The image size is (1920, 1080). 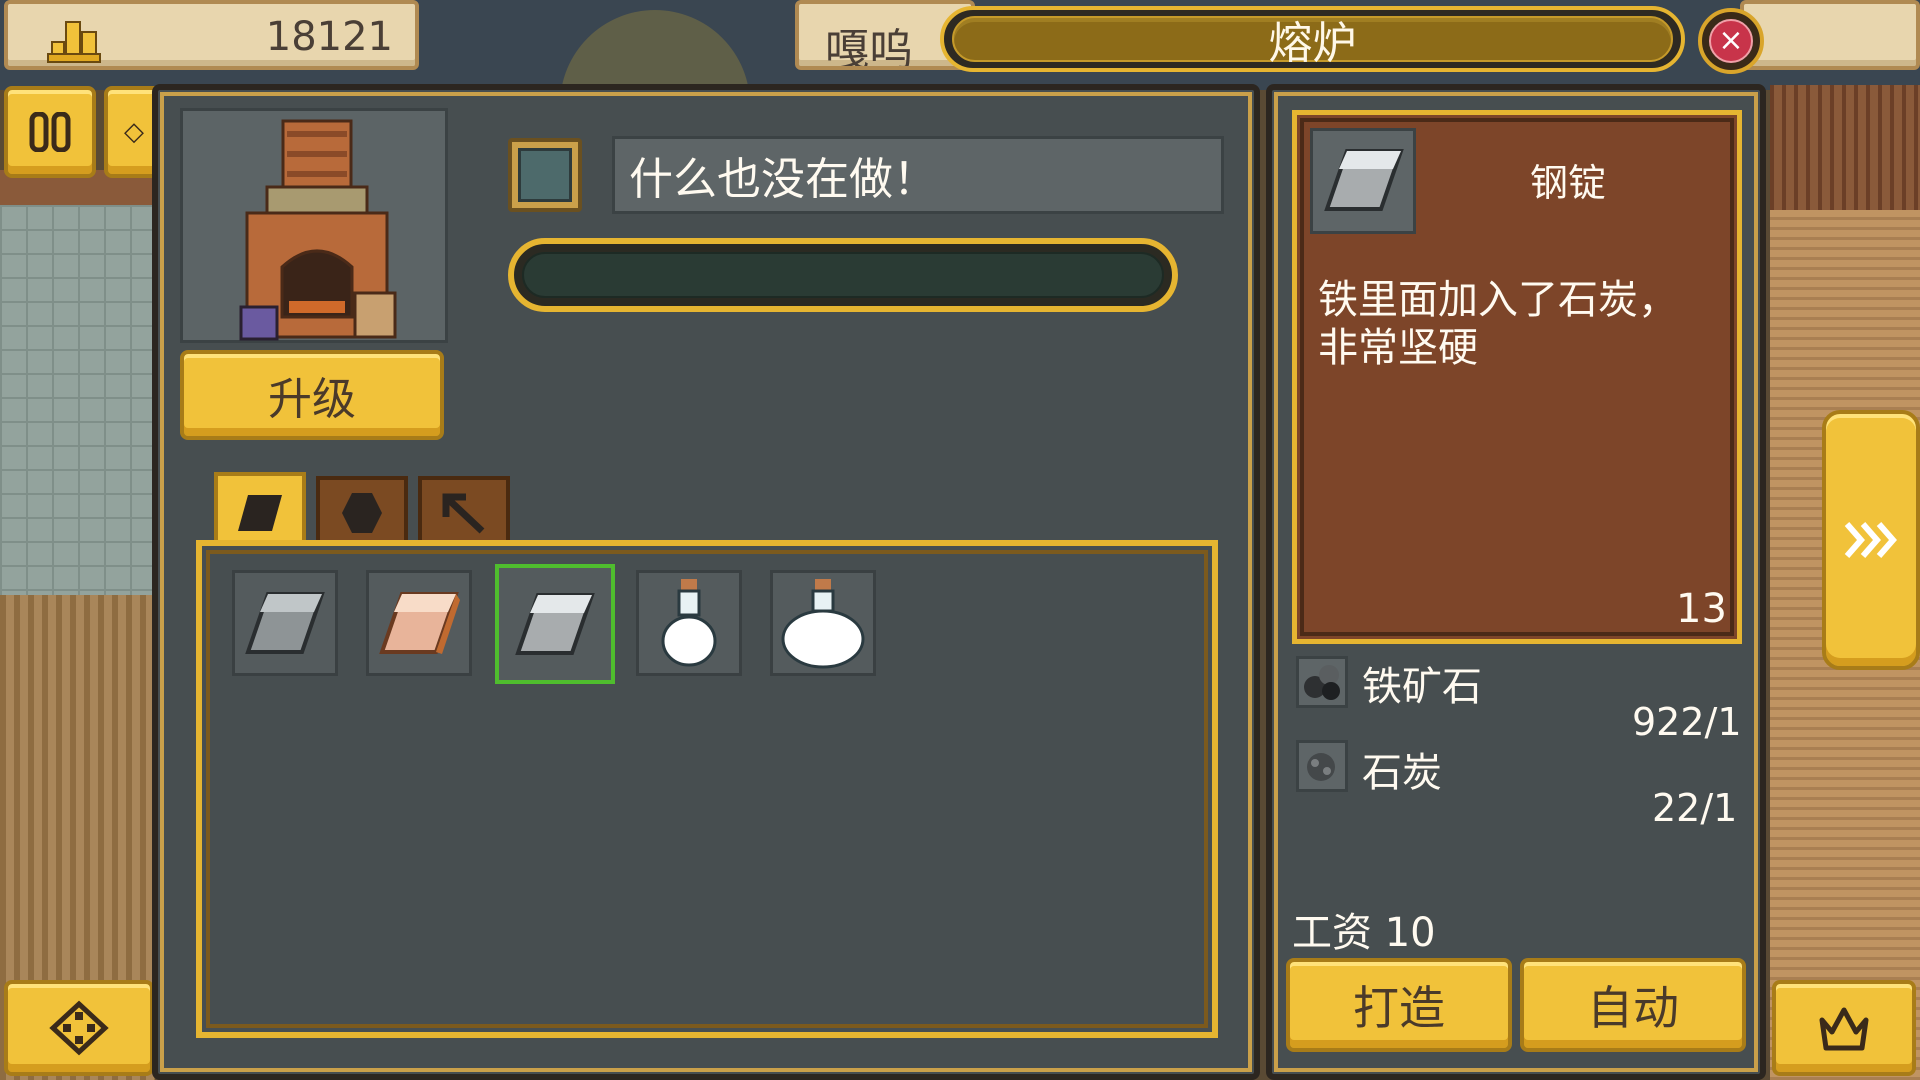 What do you see at coordinates (1701, 609) in the screenshot?
I see `item-count: 13` at bounding box center [1701, 609].